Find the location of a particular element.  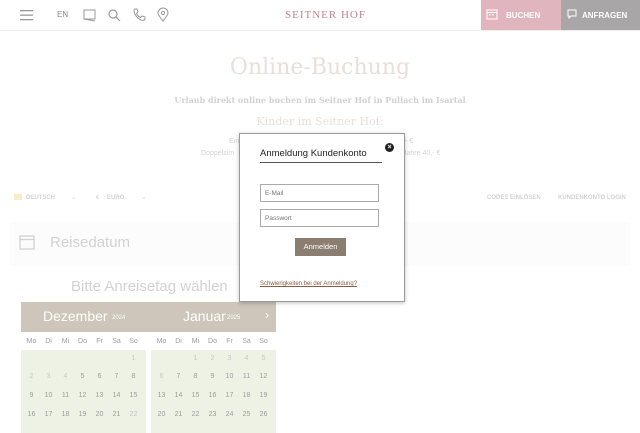

weekday: Di is located at coordinates (178, 341).